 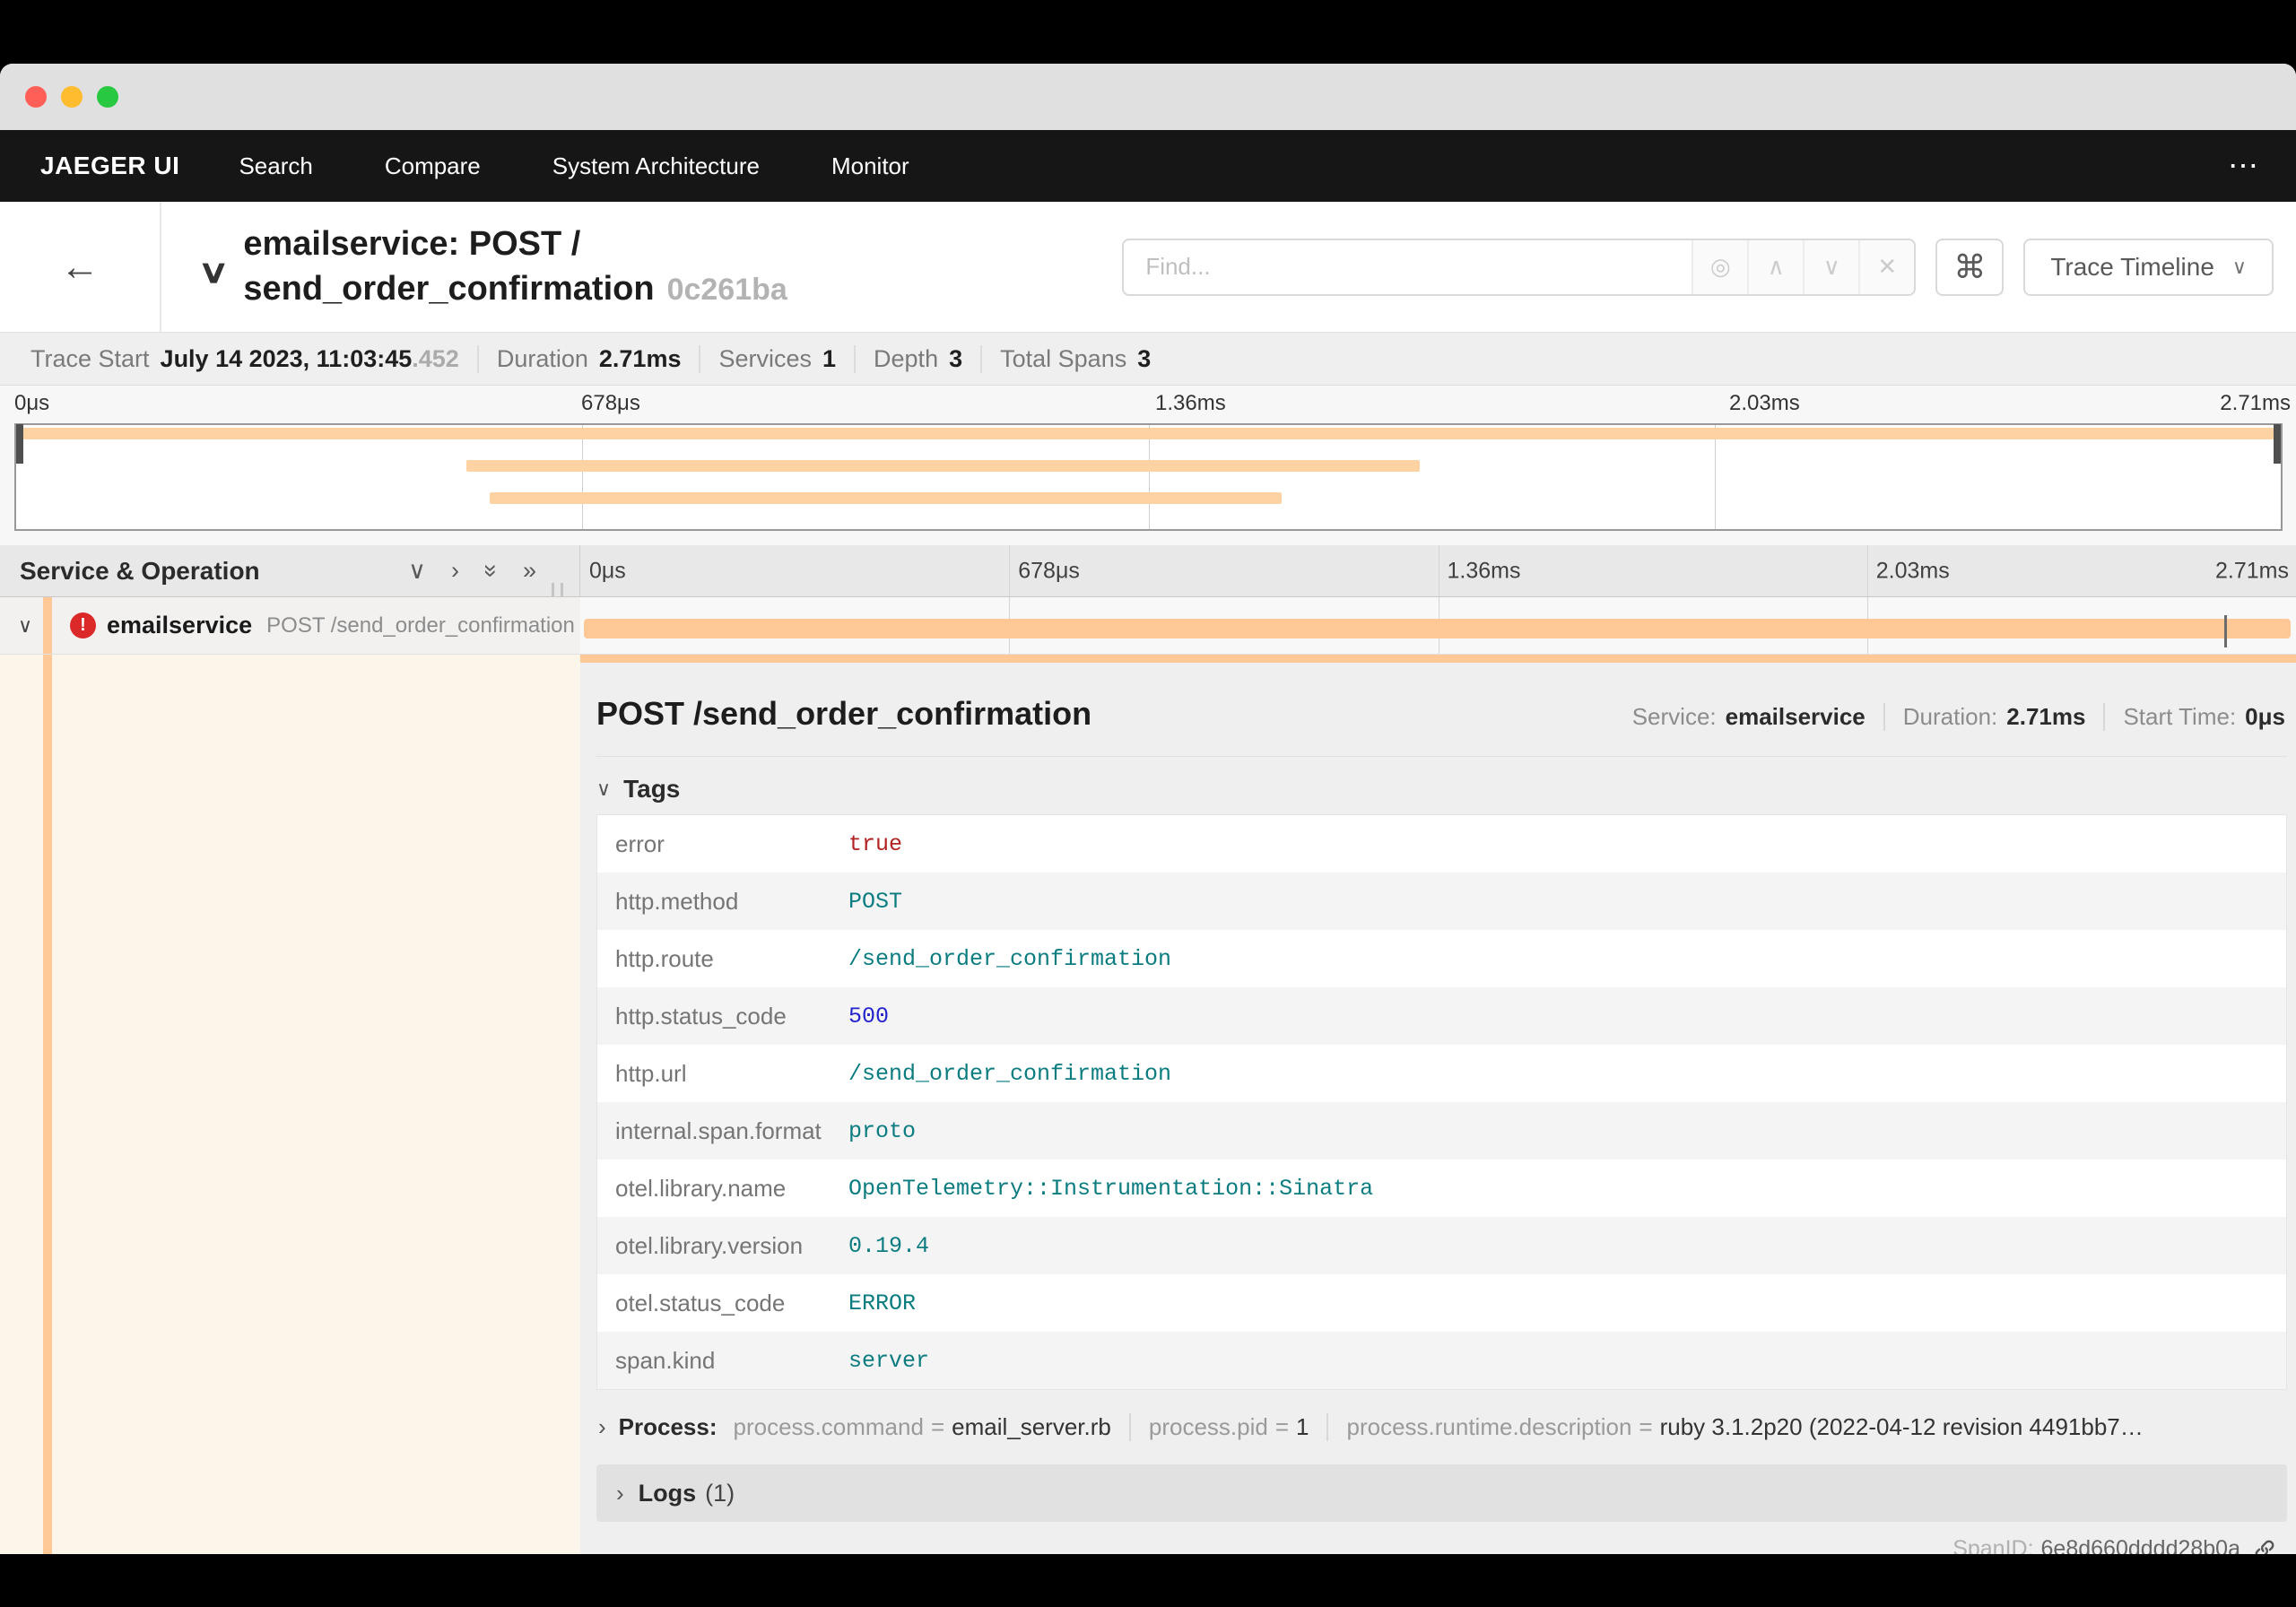 What do you see at coordinates (455, 571) in the screenshot?
I see `expand-one-icon: ›` at bounding box center [455, 571].